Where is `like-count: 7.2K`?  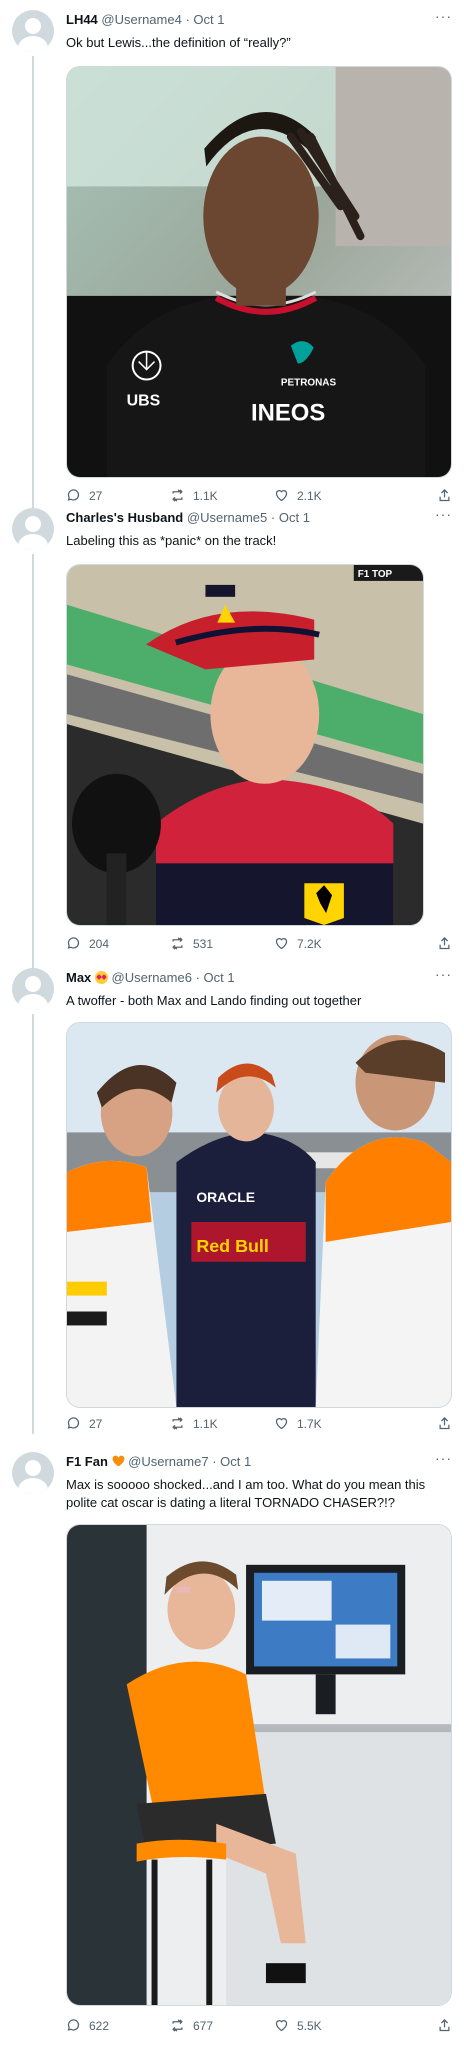 like-count: 7.2K is located at coordinates (309, 943).